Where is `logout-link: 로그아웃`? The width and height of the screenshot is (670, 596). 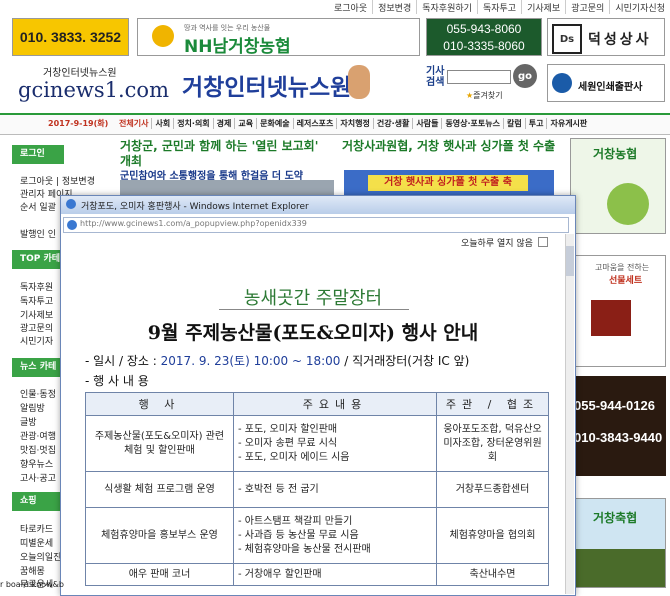
logout-link: 로그아웃 is located at coordinates (350, 7).